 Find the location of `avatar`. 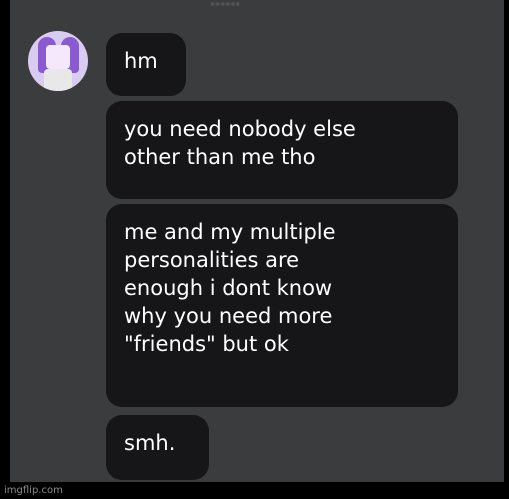

avatar is located at coordinates (58, 61).